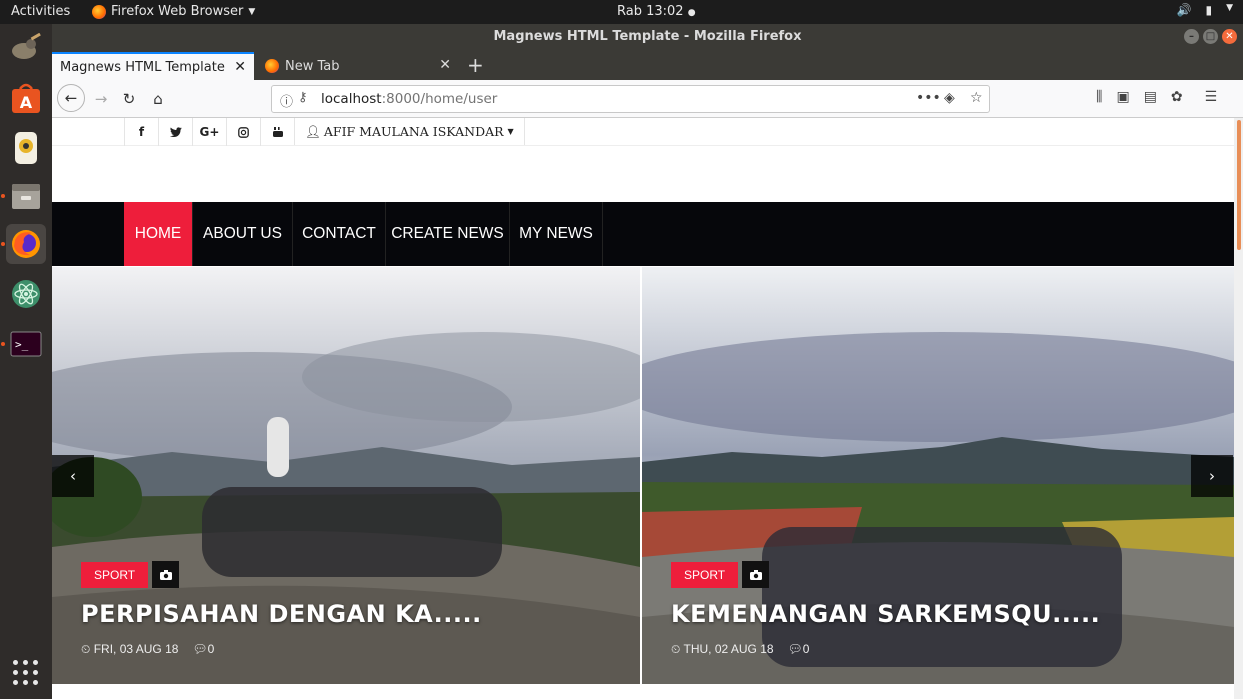 The image size is (1243, 699). Describe the element at coordinates (722, 649) in the screenshot. I see `news-date: ⏲ THU, 02 AUG 18` at that location.